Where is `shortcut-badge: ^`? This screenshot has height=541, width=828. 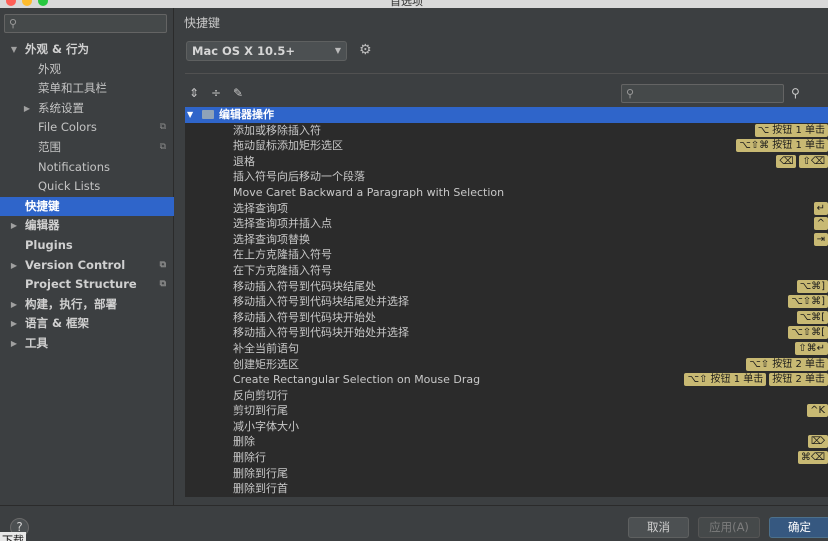 shortcut-badge: ^ is located at coordinates (820, 224).